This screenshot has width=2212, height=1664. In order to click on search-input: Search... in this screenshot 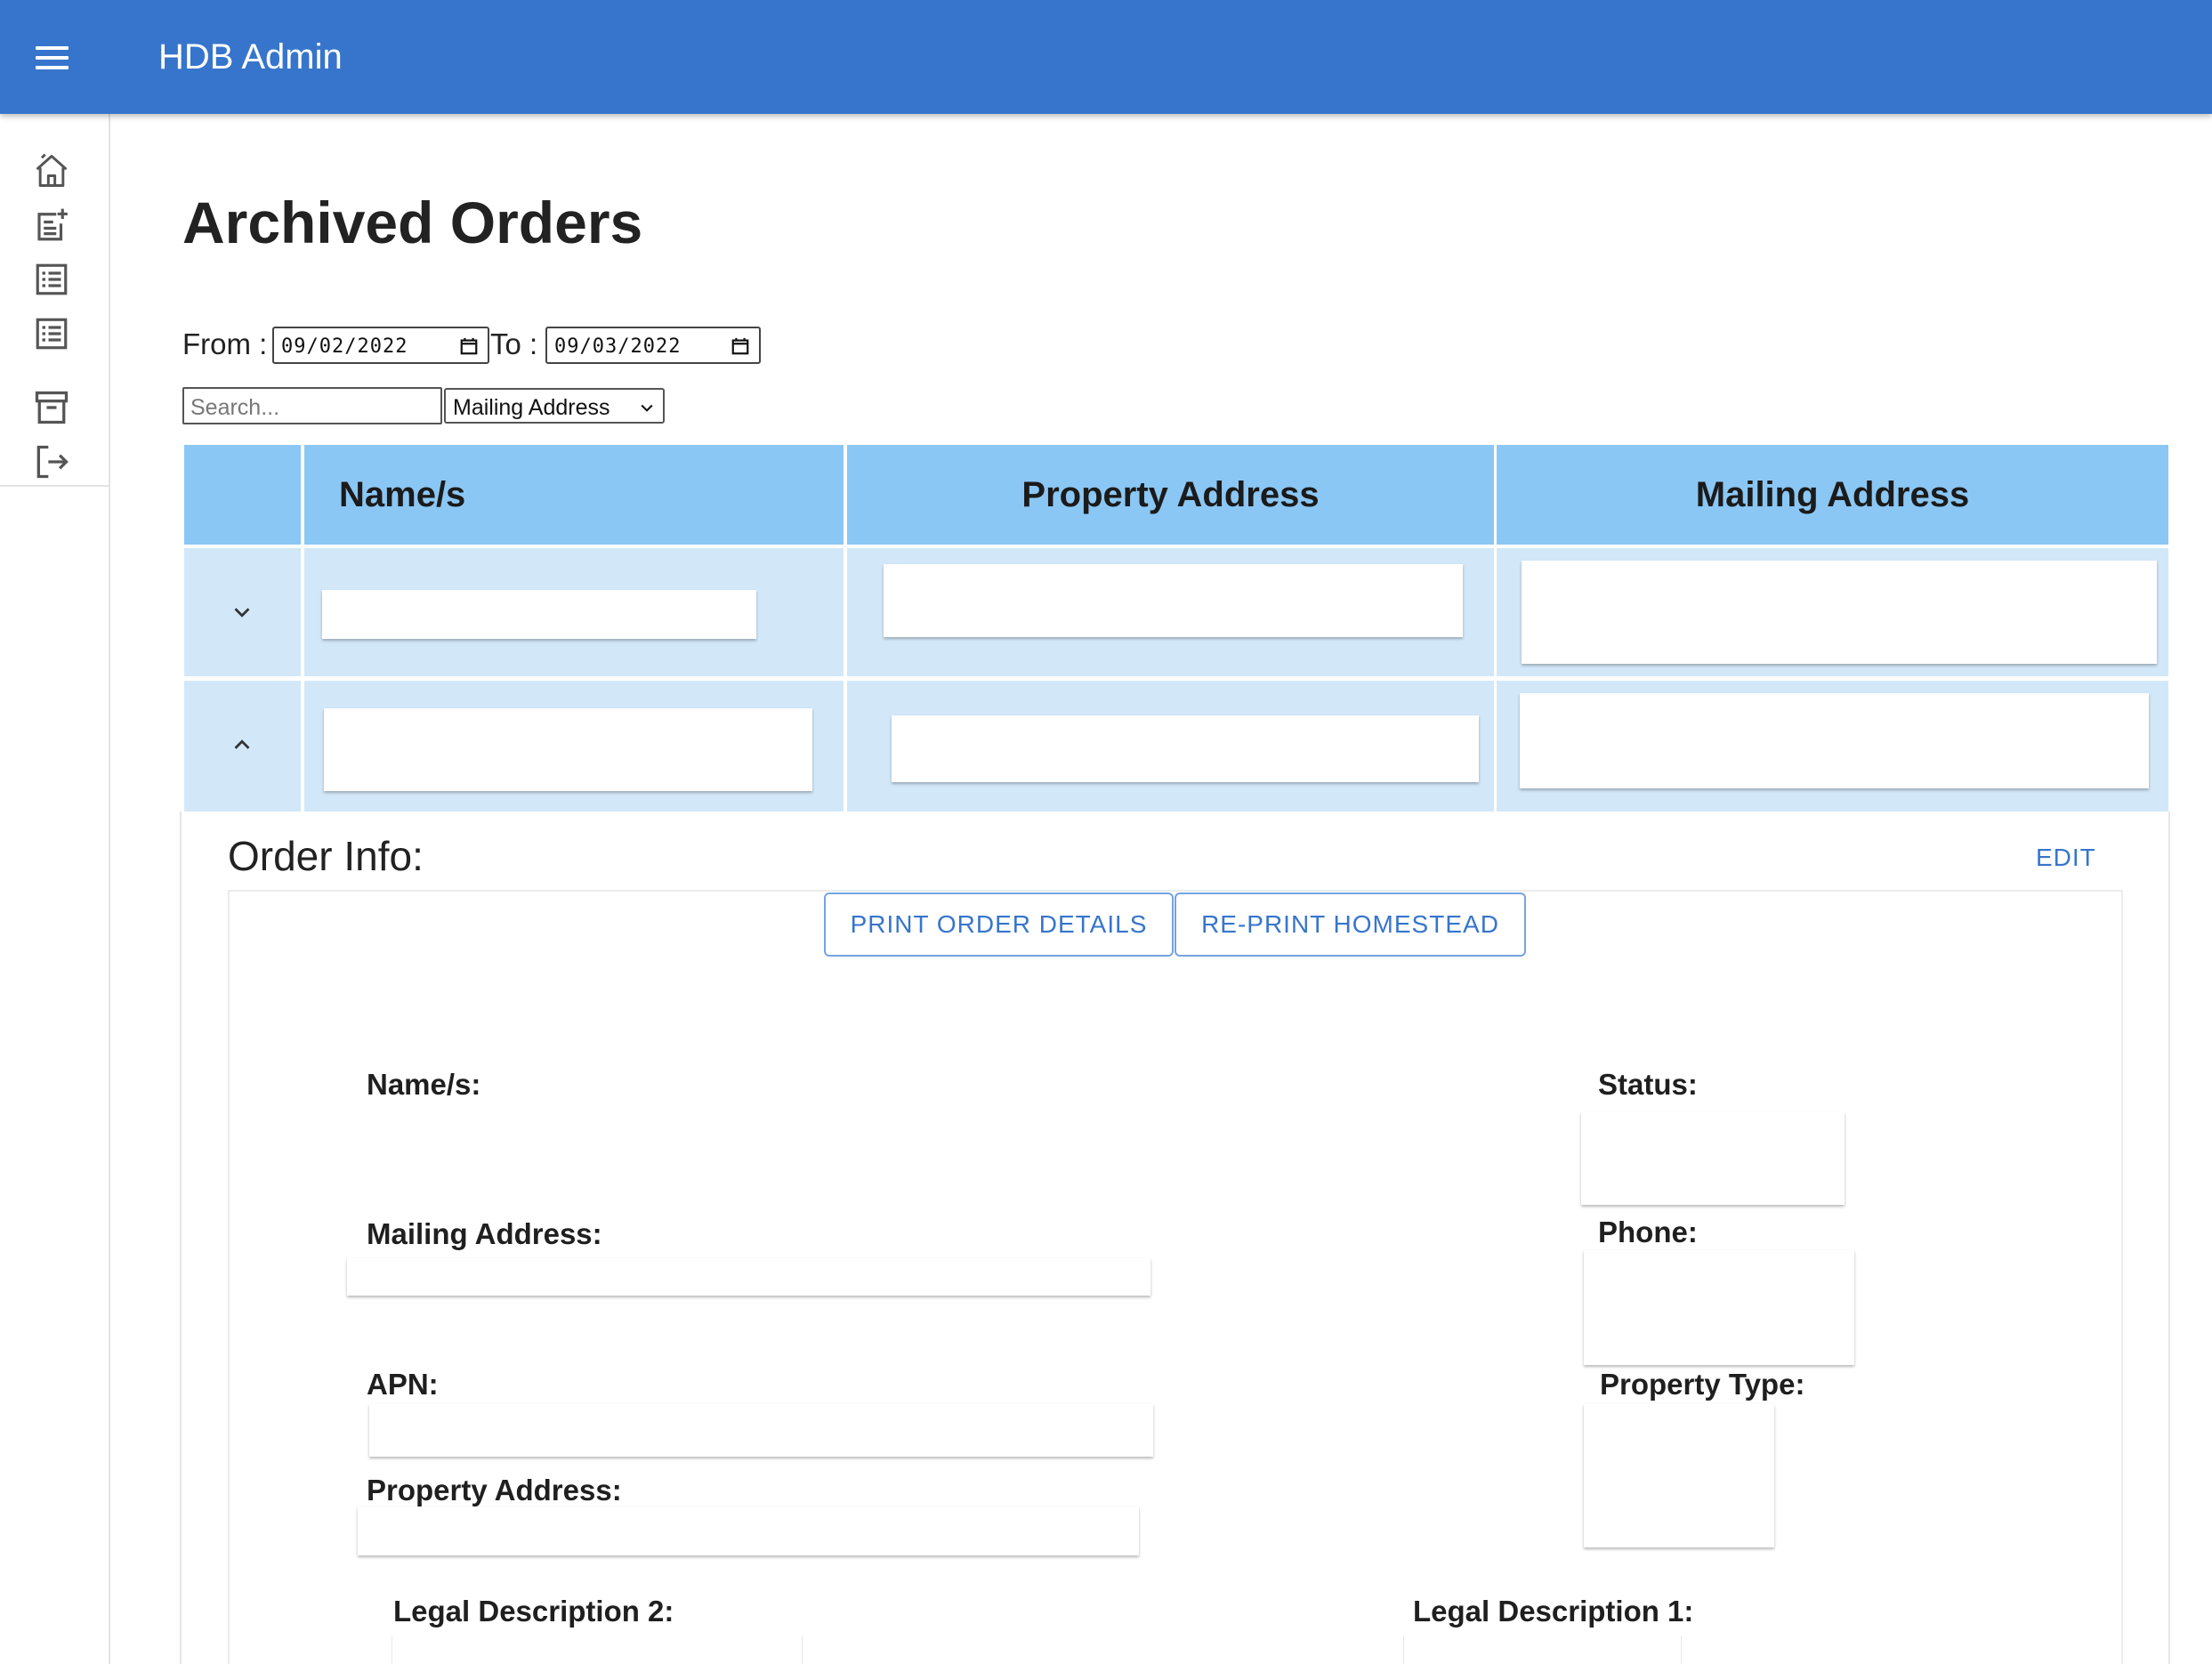, I will do `click(312, 405)`.